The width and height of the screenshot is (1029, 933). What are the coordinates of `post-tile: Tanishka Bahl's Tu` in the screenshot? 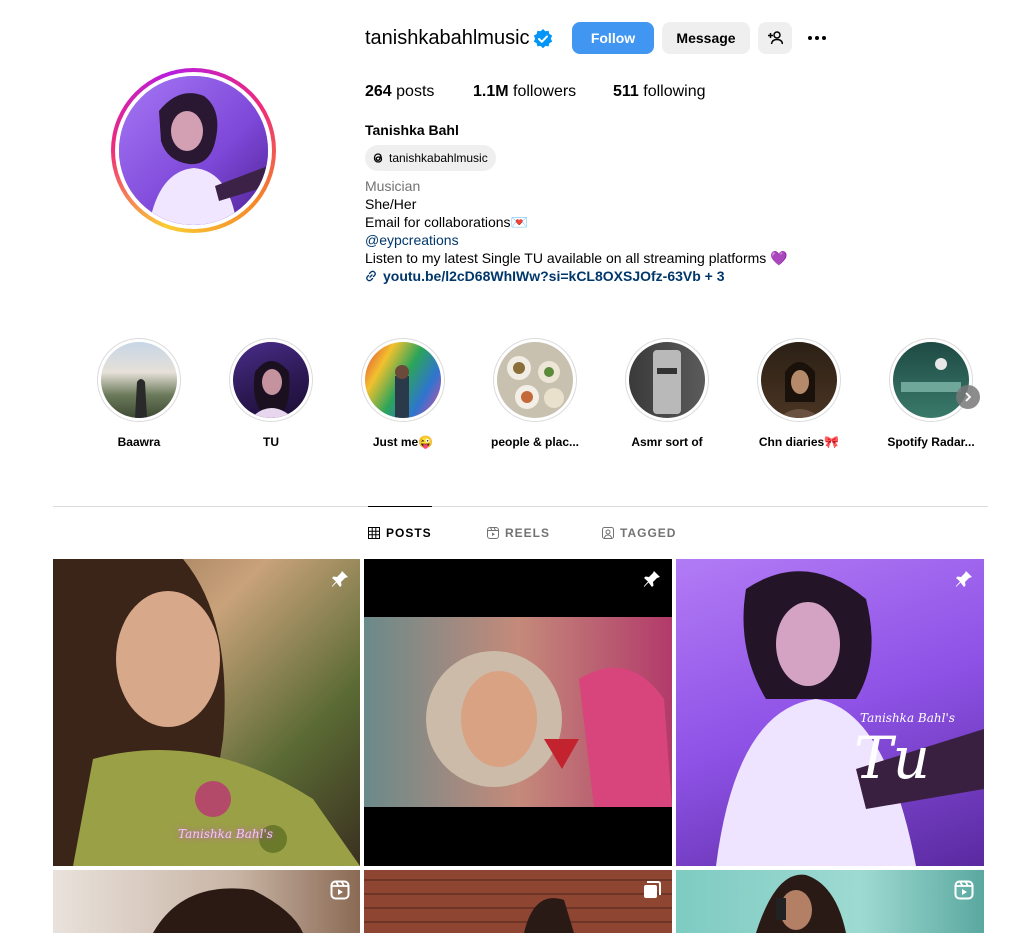 It's located at (830, 712).